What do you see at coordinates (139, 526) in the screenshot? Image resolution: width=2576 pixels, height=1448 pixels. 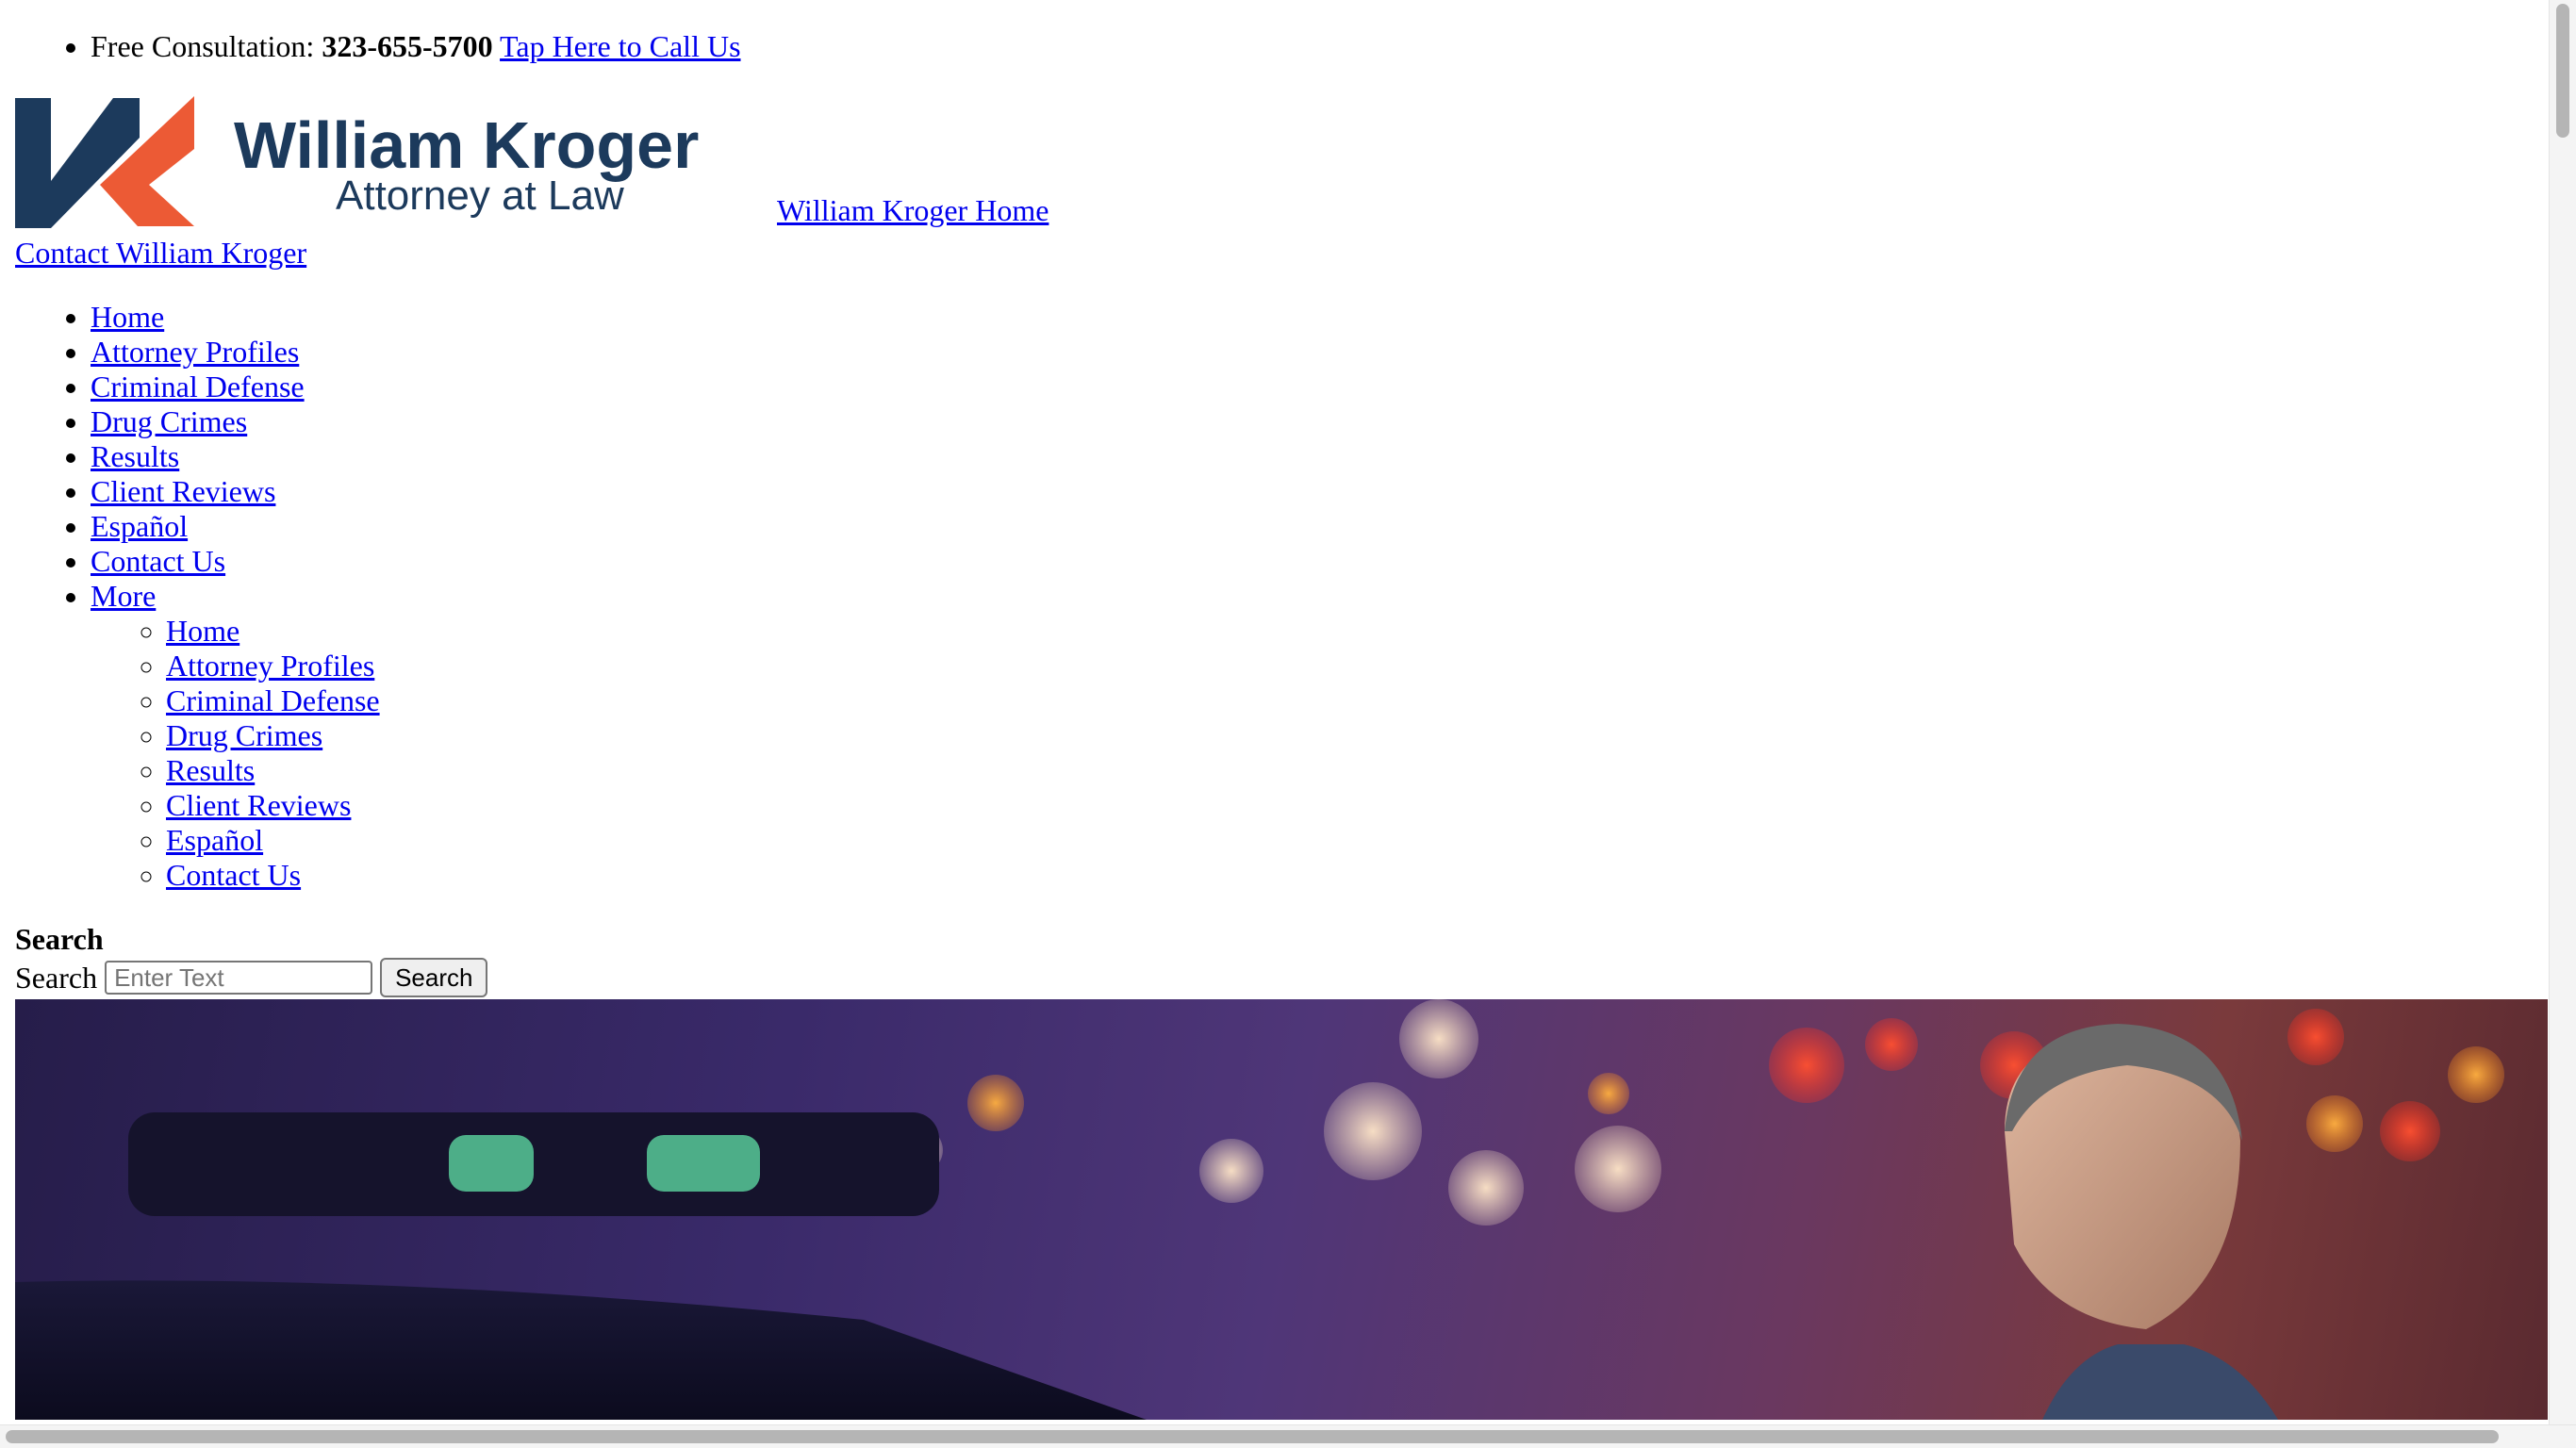 I see `nav-link-espanol: Español` at bounding box center [139, 526].